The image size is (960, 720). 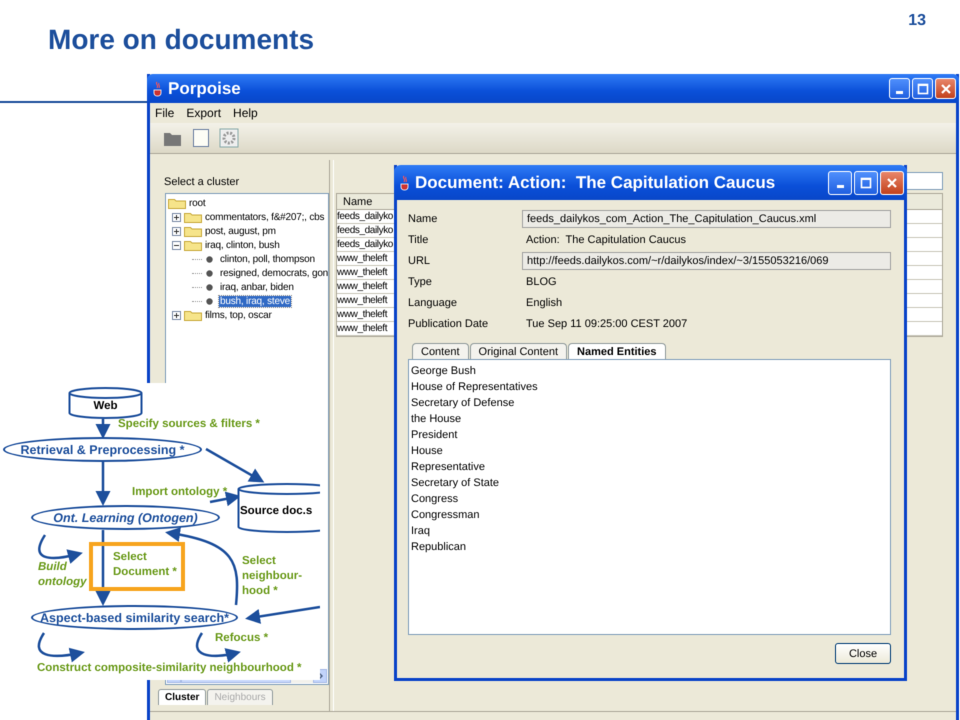 I want to click on field-value: Action: The Capitulation Caucus, so click(x=606, y=240).